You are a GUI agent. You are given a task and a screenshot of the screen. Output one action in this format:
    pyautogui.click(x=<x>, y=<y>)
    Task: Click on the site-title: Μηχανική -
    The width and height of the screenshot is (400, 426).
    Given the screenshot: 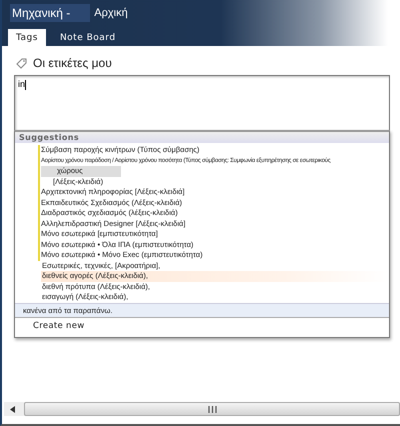 What is the action you would take?
    pyautogui.click(x=50, y=13)
    